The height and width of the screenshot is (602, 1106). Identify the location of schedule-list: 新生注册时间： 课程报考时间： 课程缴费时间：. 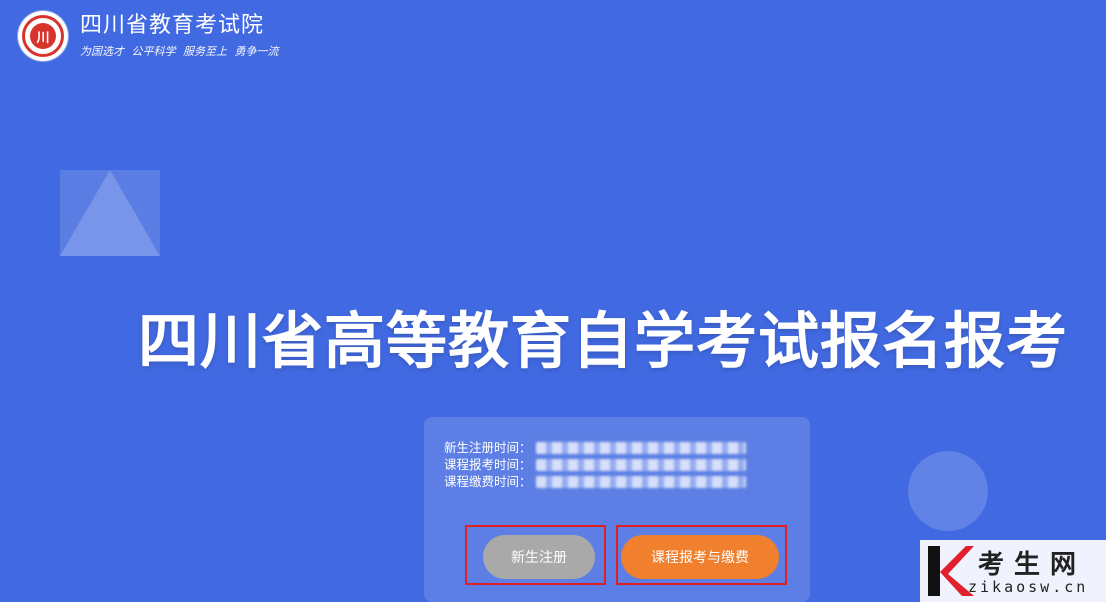
(595, 464).